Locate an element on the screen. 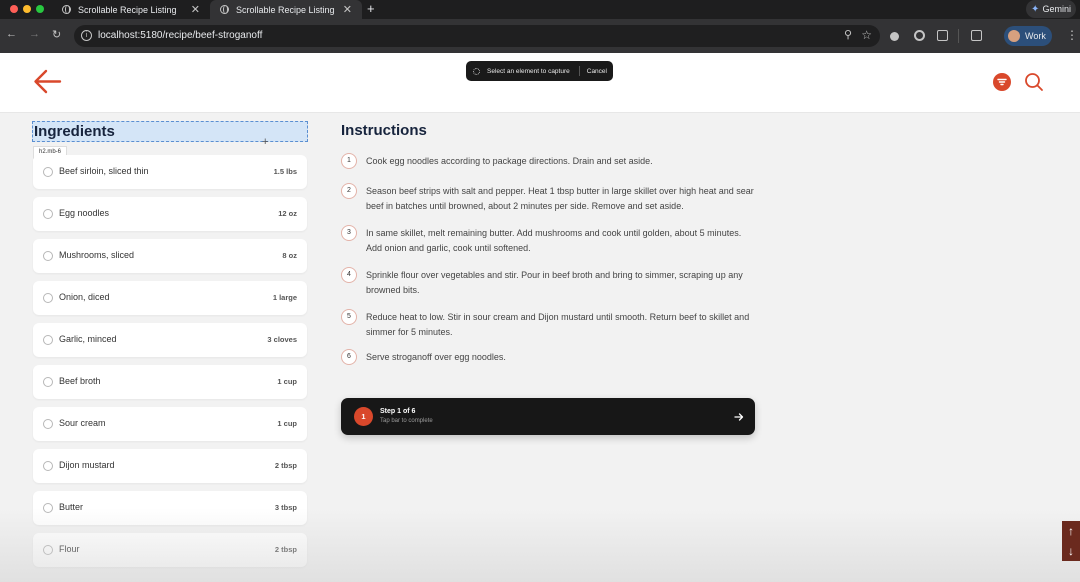 This screenshot has width=1080, height=582. current-step-badge: 1 is located at coordinates (363, 416).